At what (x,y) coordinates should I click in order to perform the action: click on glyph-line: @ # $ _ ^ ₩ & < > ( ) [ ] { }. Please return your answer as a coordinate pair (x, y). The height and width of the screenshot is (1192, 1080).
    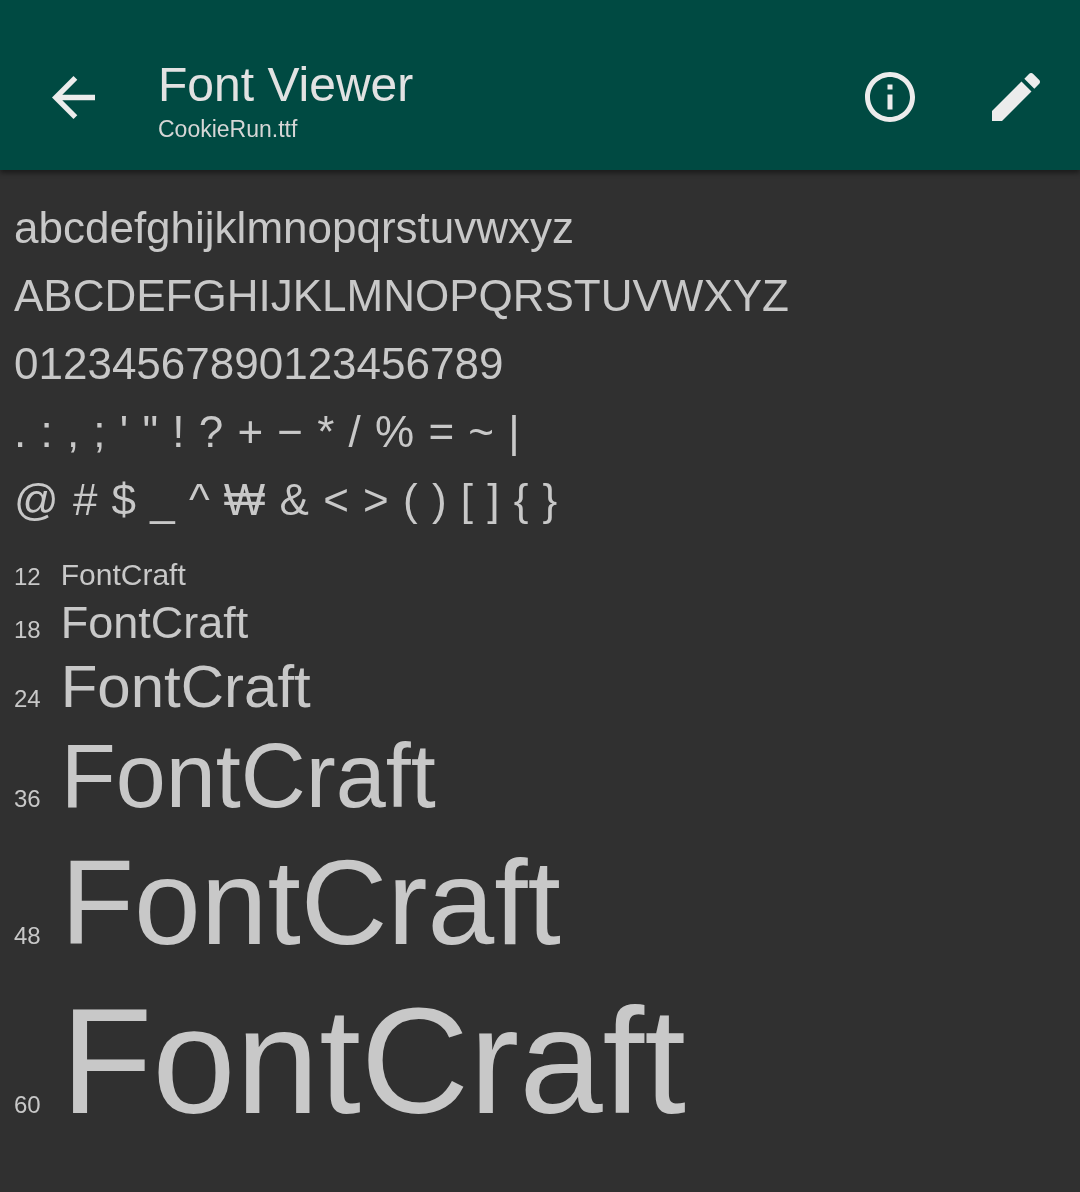
    Looking at the image, I should click on (286, 500).